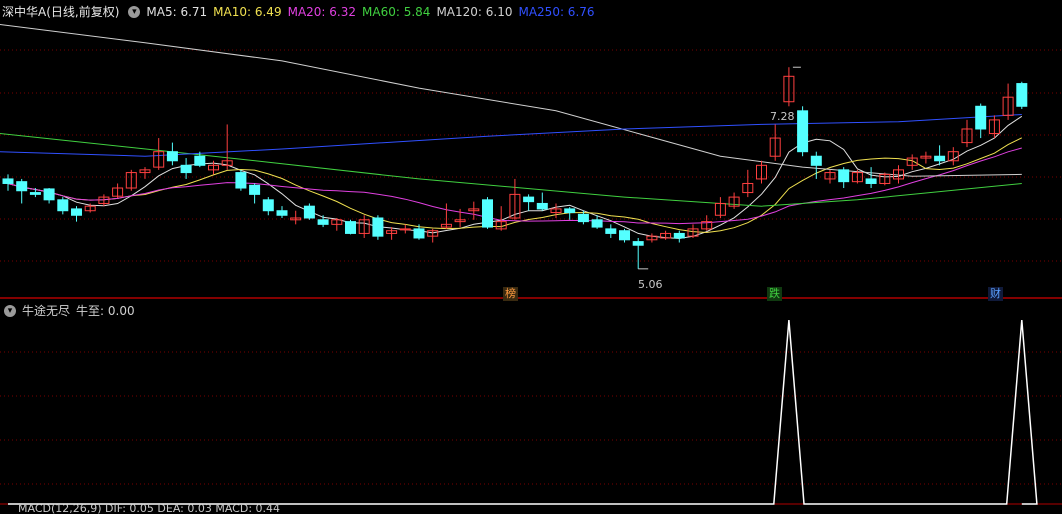  I want to click on ma60-line, so click(511, 170).